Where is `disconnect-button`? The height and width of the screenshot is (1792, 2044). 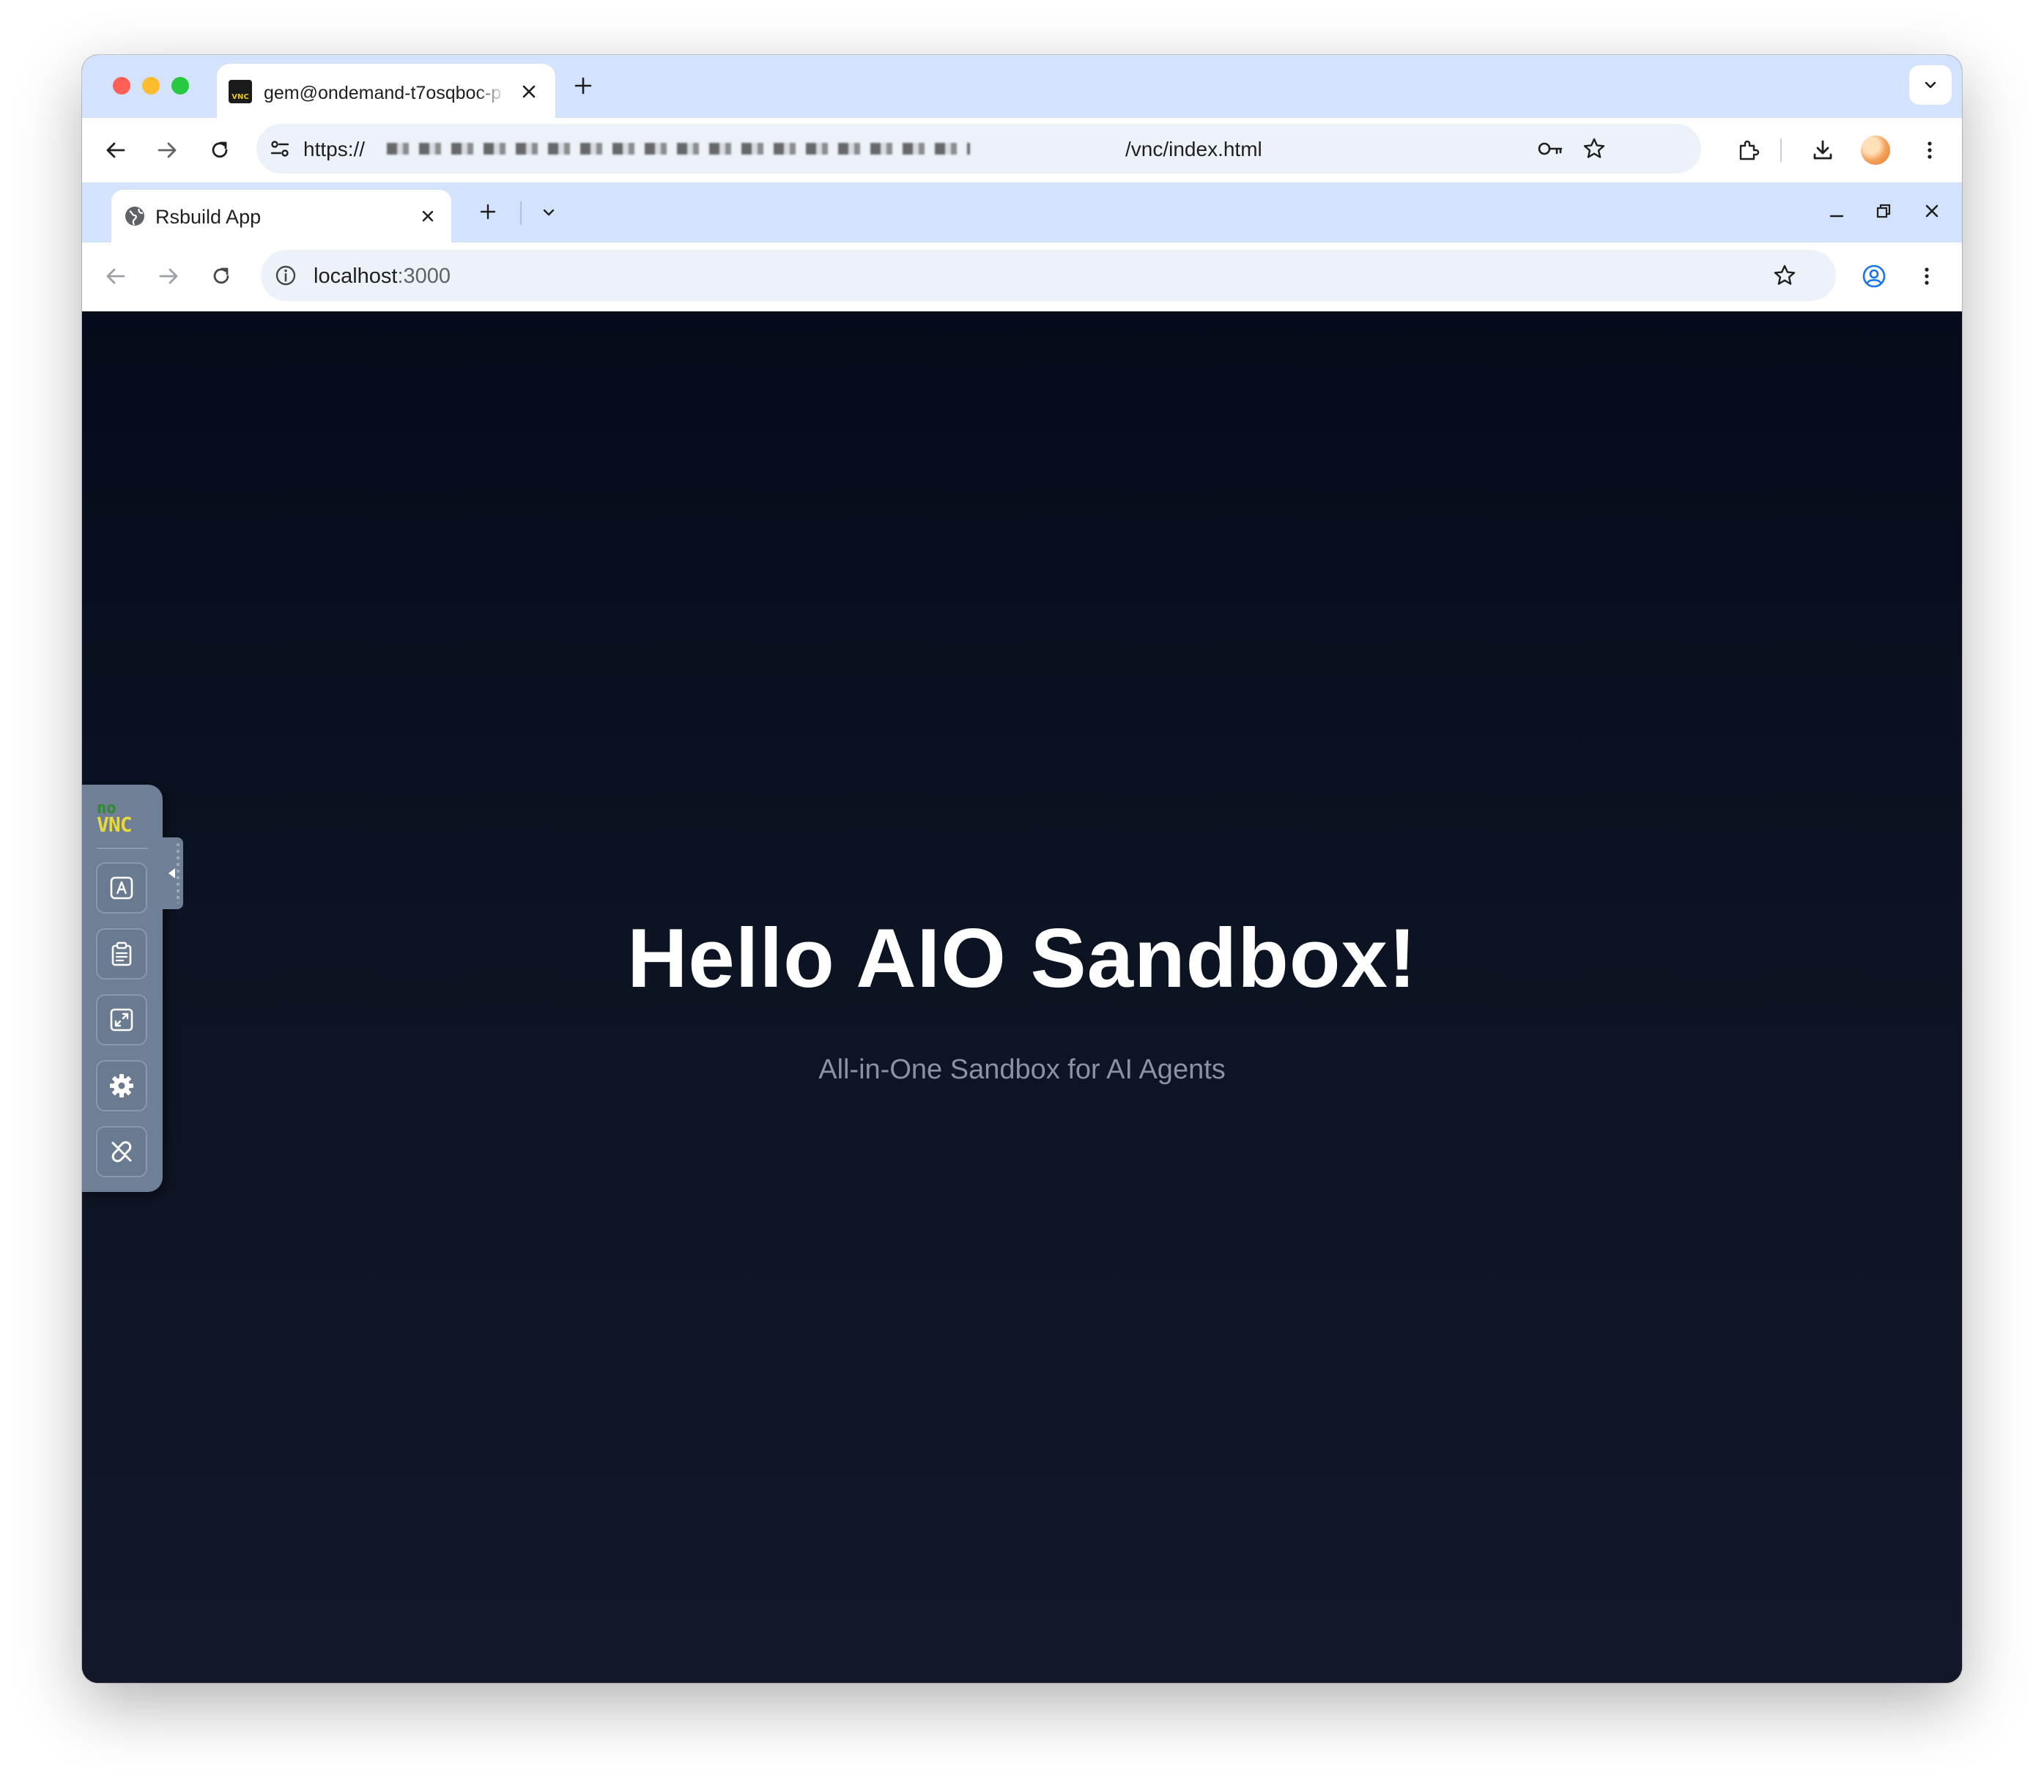 disconnect-button is located at coordinates (121, 1151).